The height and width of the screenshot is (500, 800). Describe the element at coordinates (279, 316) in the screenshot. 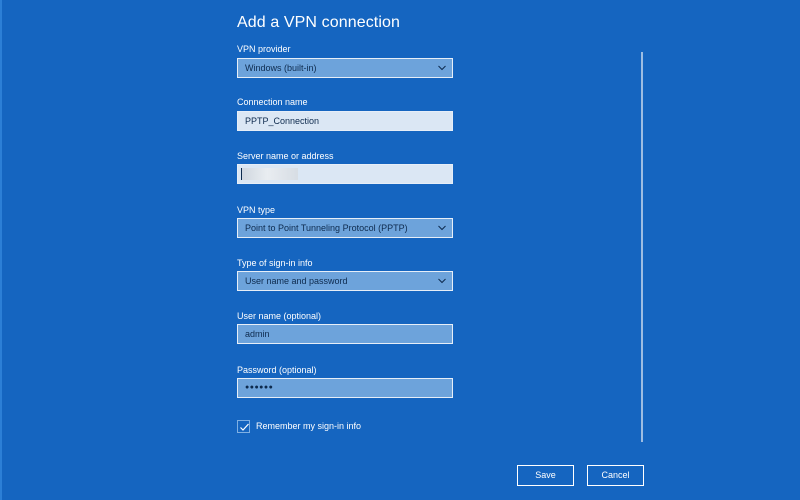

I see `username-label: User name (optional)` at that location.